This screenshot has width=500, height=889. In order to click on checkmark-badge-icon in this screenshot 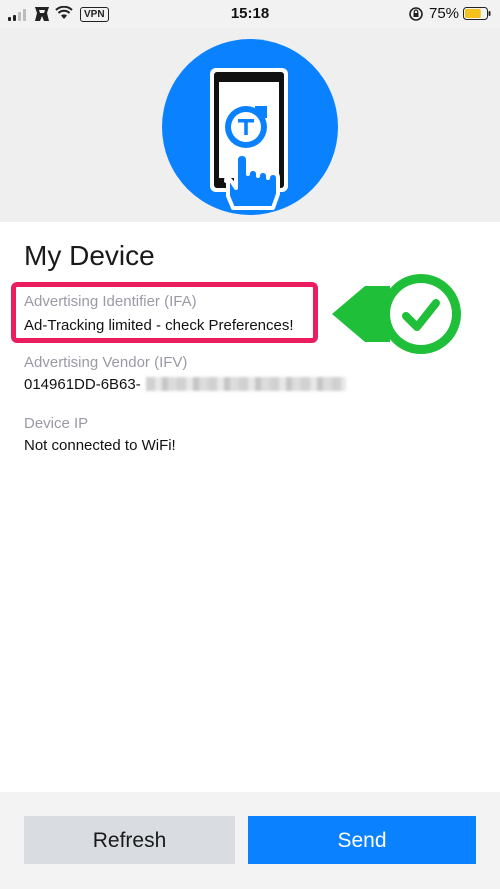, I will do `click(396, 314)`.